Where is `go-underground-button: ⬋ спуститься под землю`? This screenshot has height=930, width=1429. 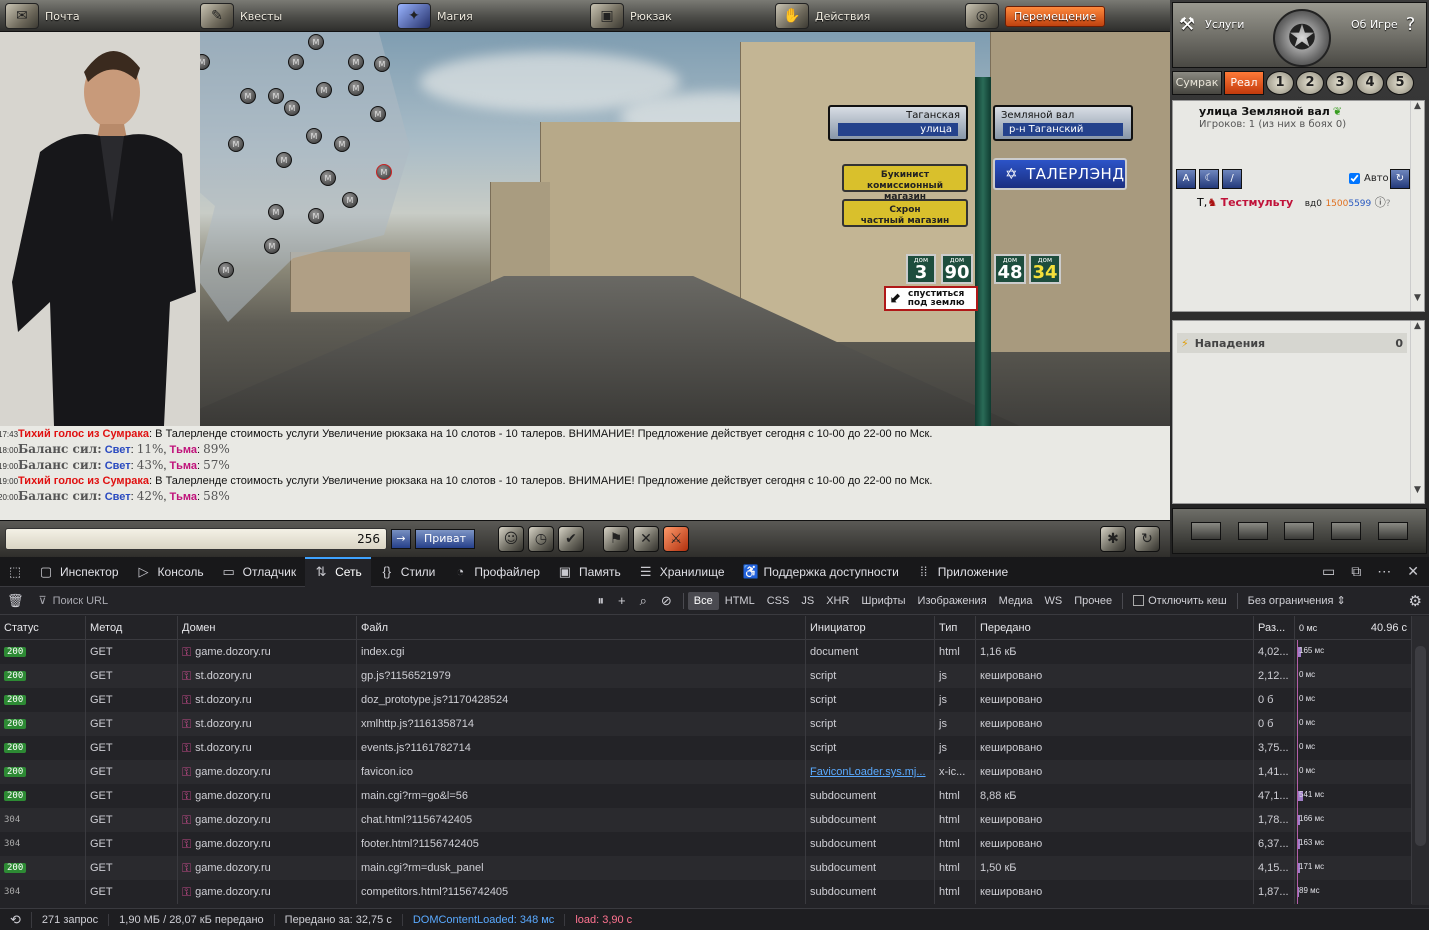
go-underground-button: ⬋ спуститься под землю is located at coordinates (931, 298).